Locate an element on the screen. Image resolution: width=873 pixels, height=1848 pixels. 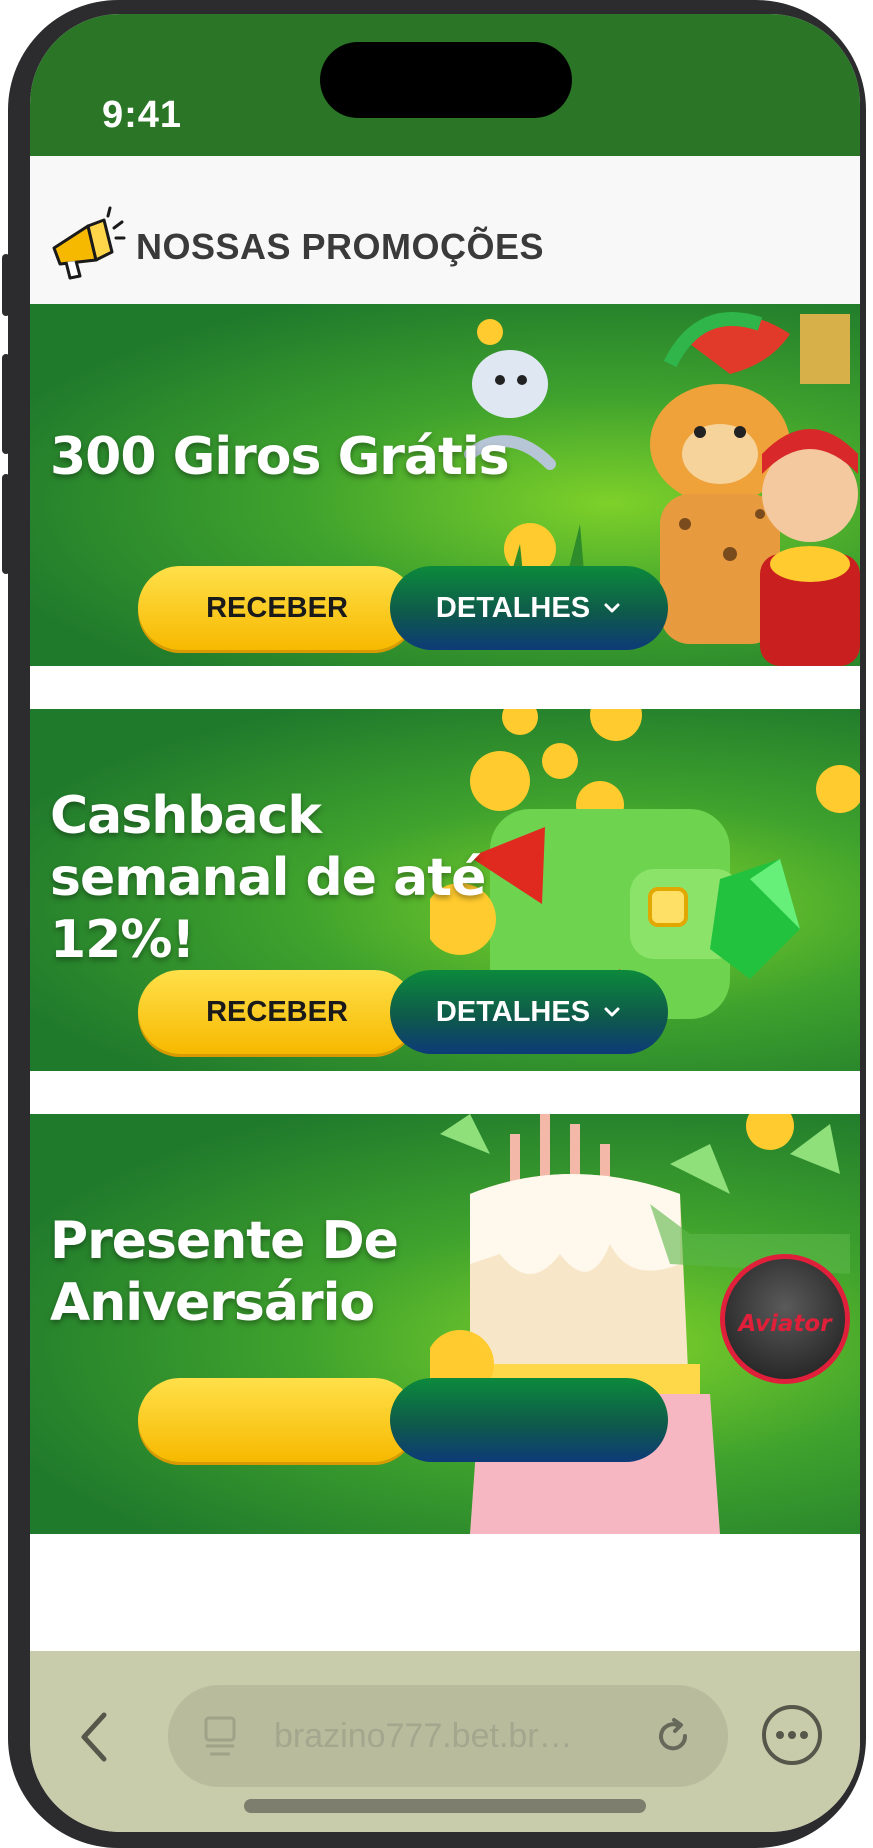
promo-title: 300 Giros Grátis is located at coordinates (280, 457).